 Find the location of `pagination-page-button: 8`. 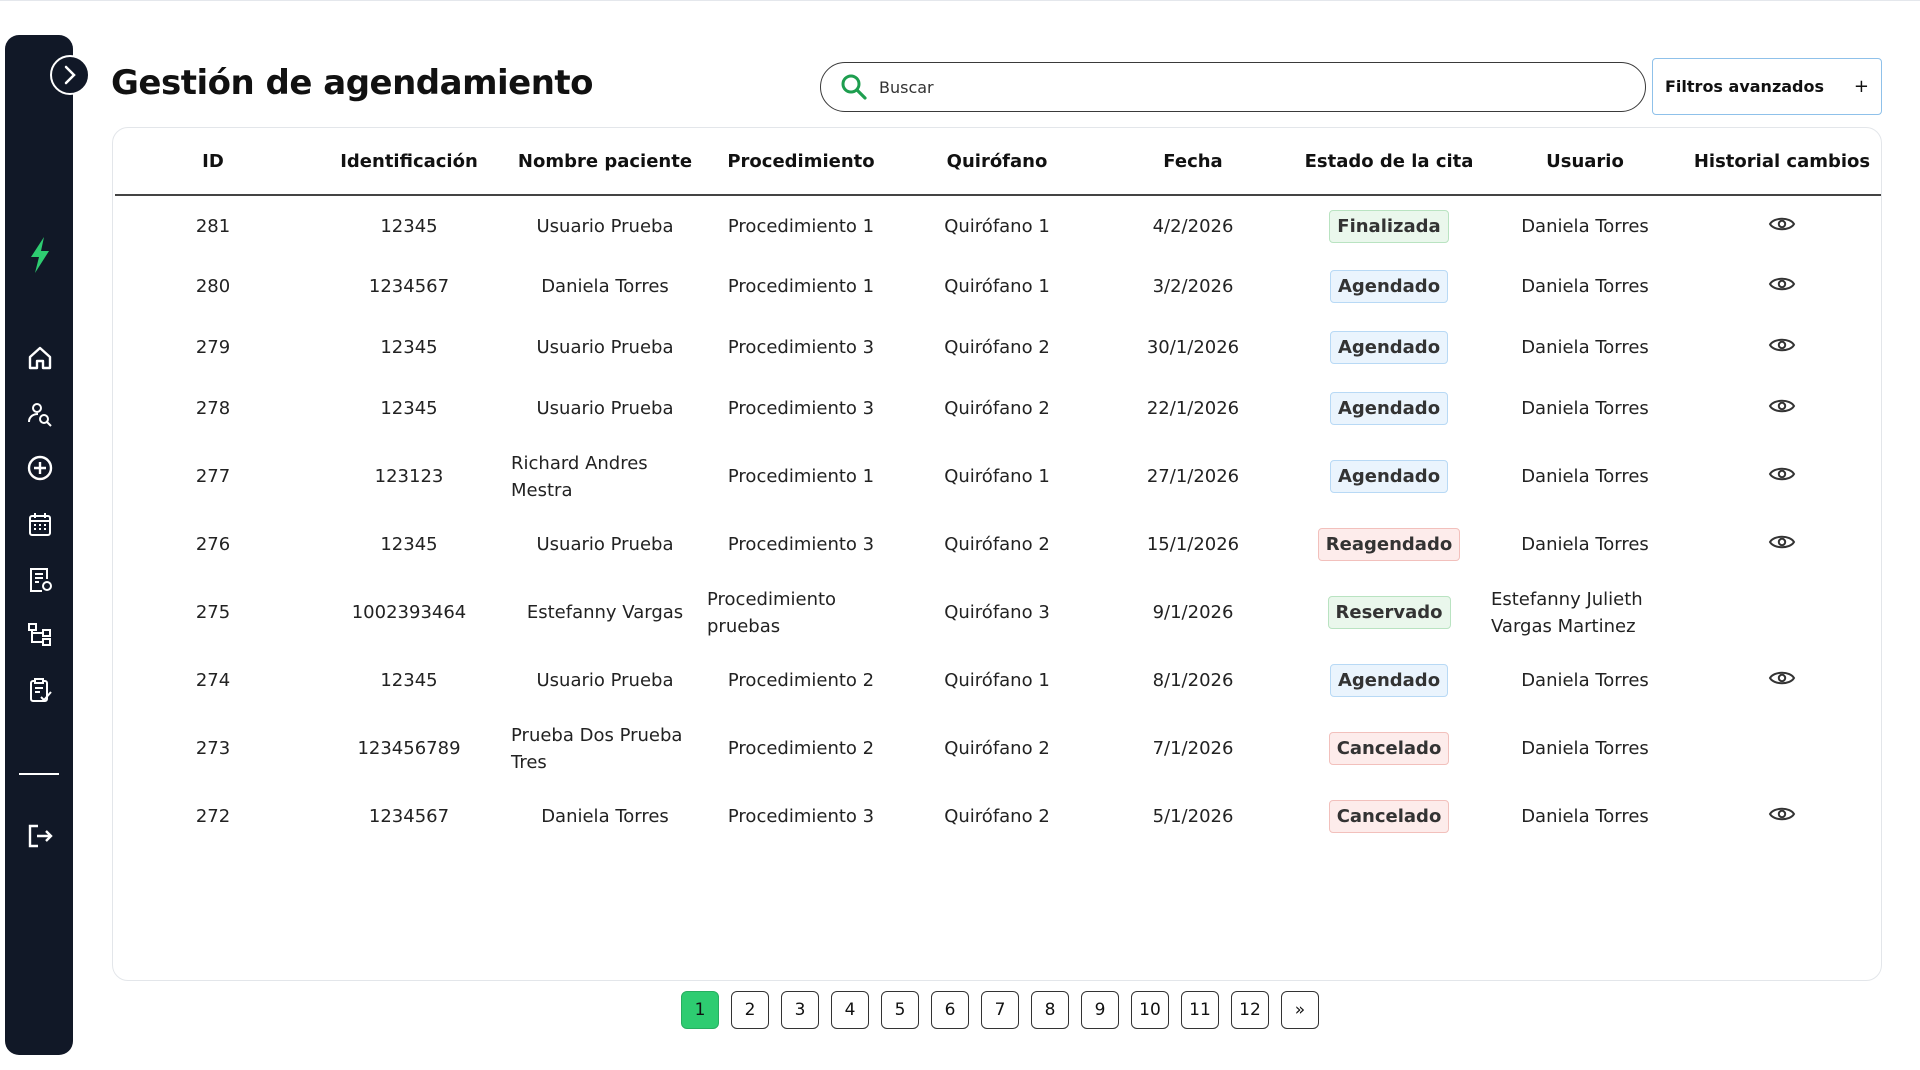

pagination-page-button: 8 is located at coordinates (1050, 1010).